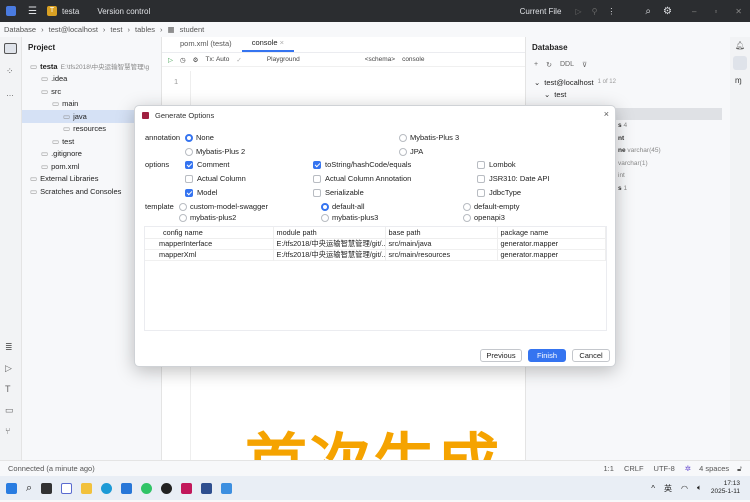 Image resolution: width=750 pixels, height=502 pixels. Describe the element at coordinates (584, 65) in the screenshot. I see `filter-icon: ⊽` at that location.